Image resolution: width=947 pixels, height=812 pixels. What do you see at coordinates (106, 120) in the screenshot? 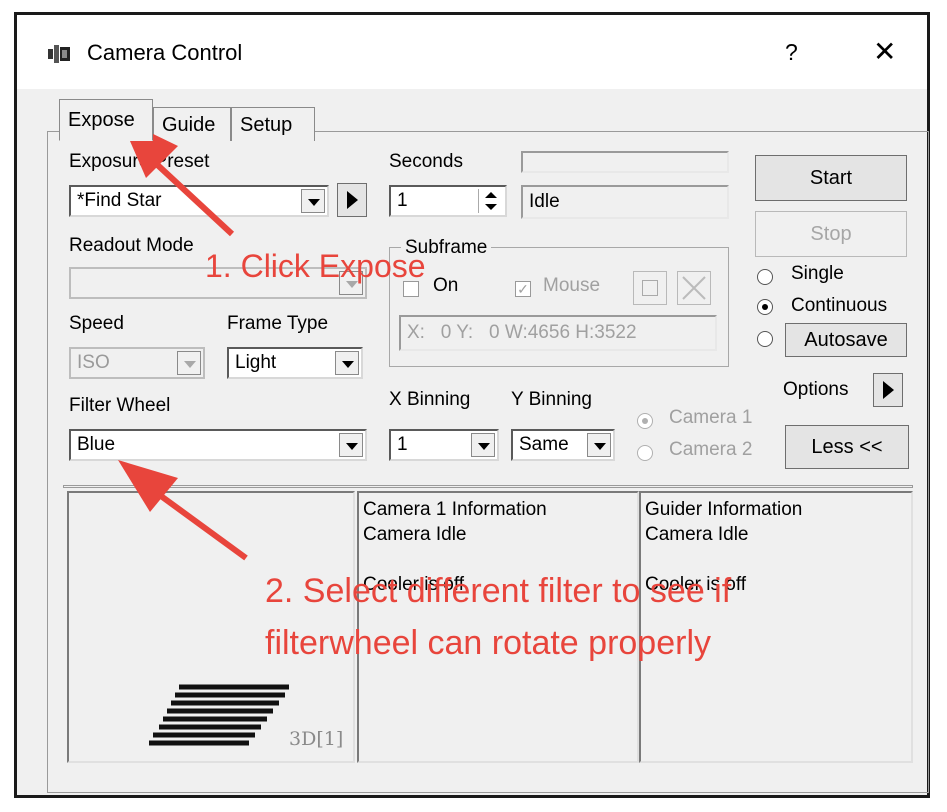
I see `tab-expose: Expose` at bounding box center [106, 120].